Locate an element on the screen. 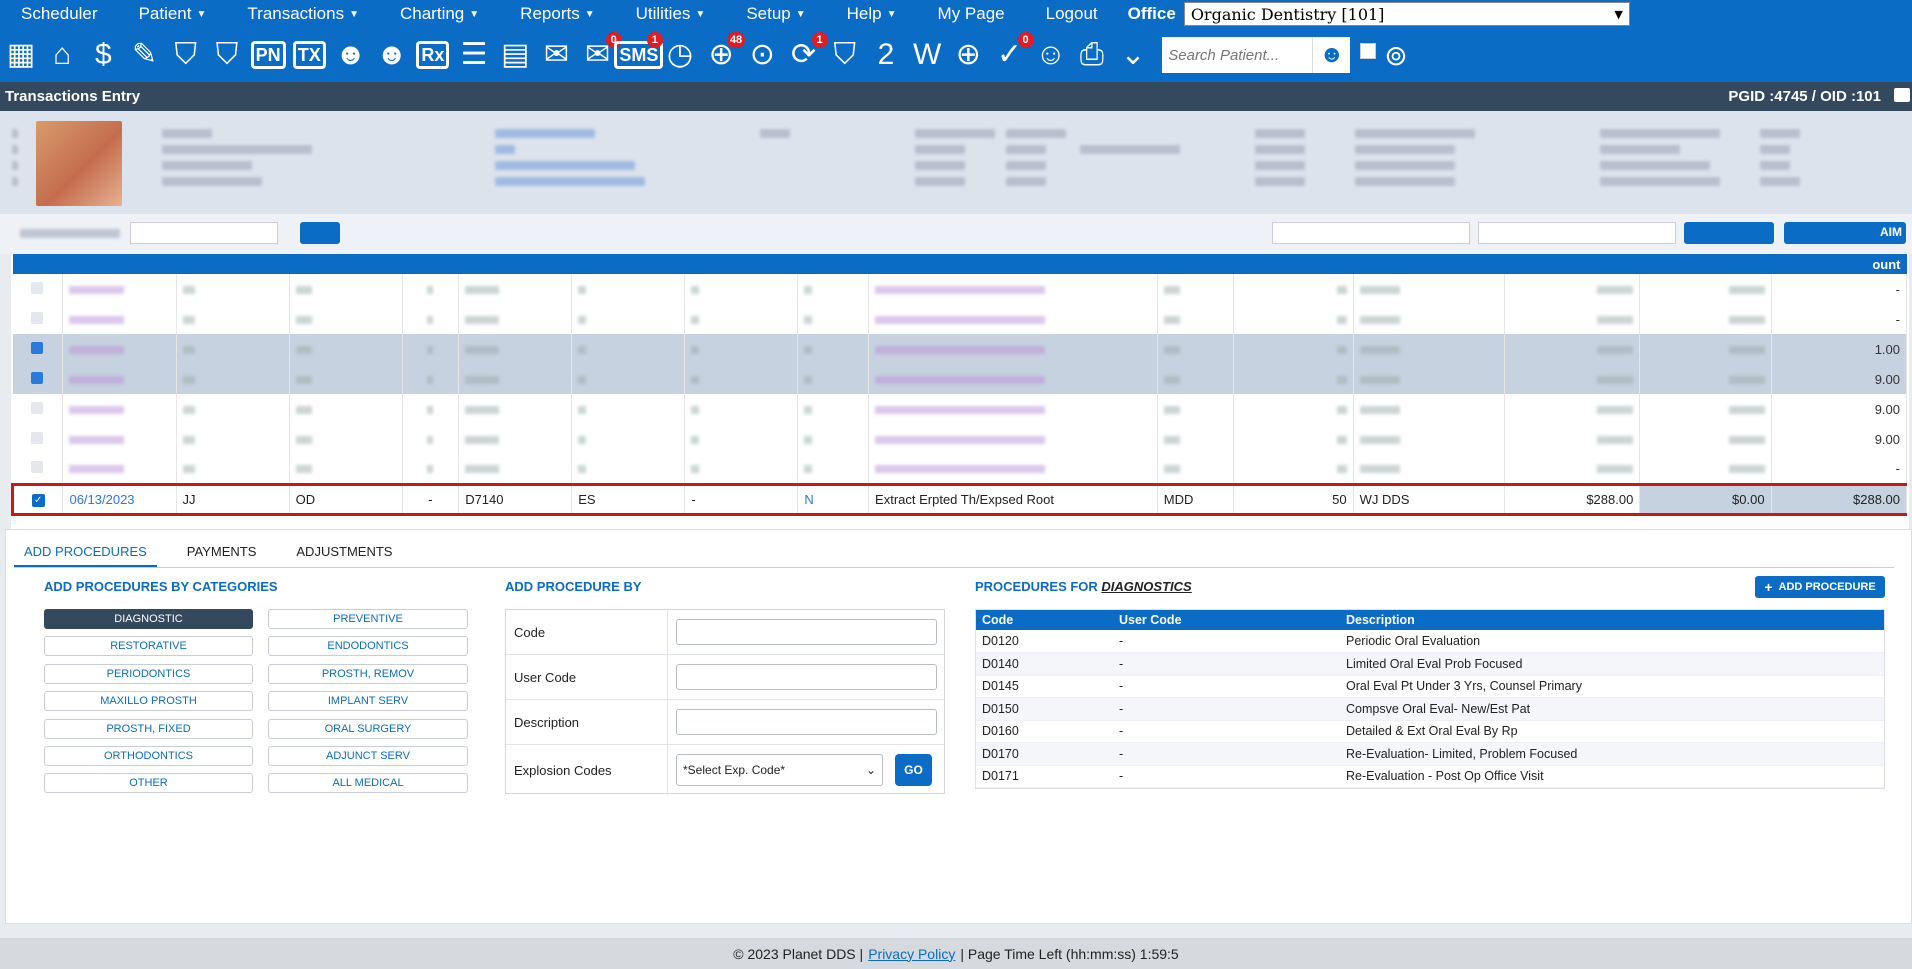 The height and width of the screenshot is (969, 1912). pn-icon: PN is located at coordinates (268, 55).